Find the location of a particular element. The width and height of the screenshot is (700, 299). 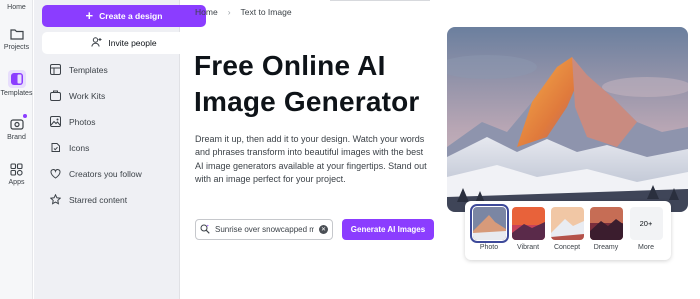

breadcrumb: Home › Text to Image is located at coordinates (243, 12).